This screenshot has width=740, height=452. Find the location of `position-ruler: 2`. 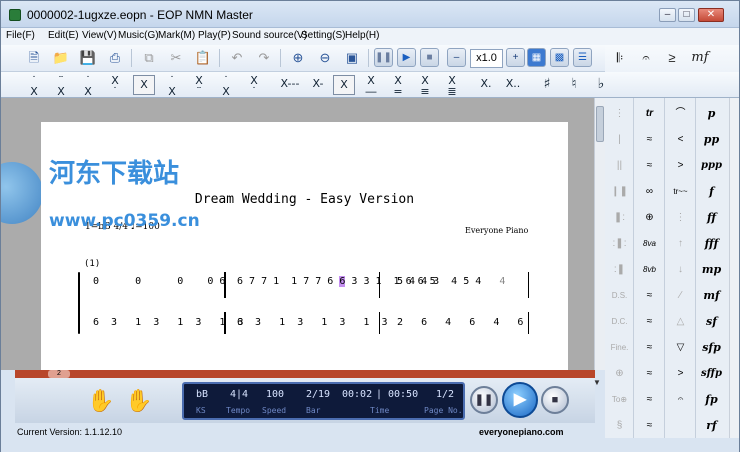

position-ruler: 2 is located at coordinates (305, 374).